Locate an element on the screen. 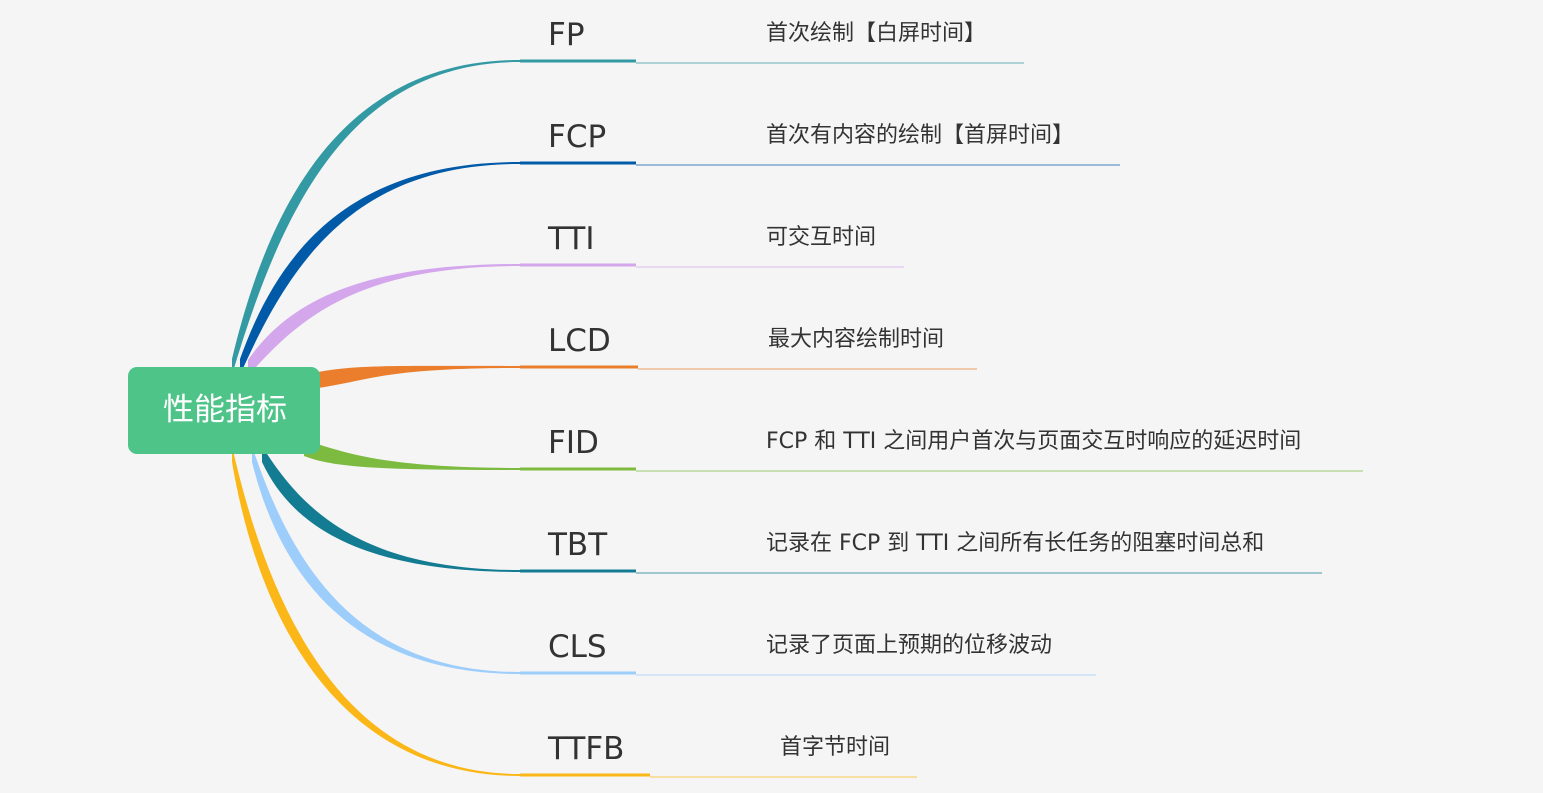  connector-fid is located at coordinates (412, 455).